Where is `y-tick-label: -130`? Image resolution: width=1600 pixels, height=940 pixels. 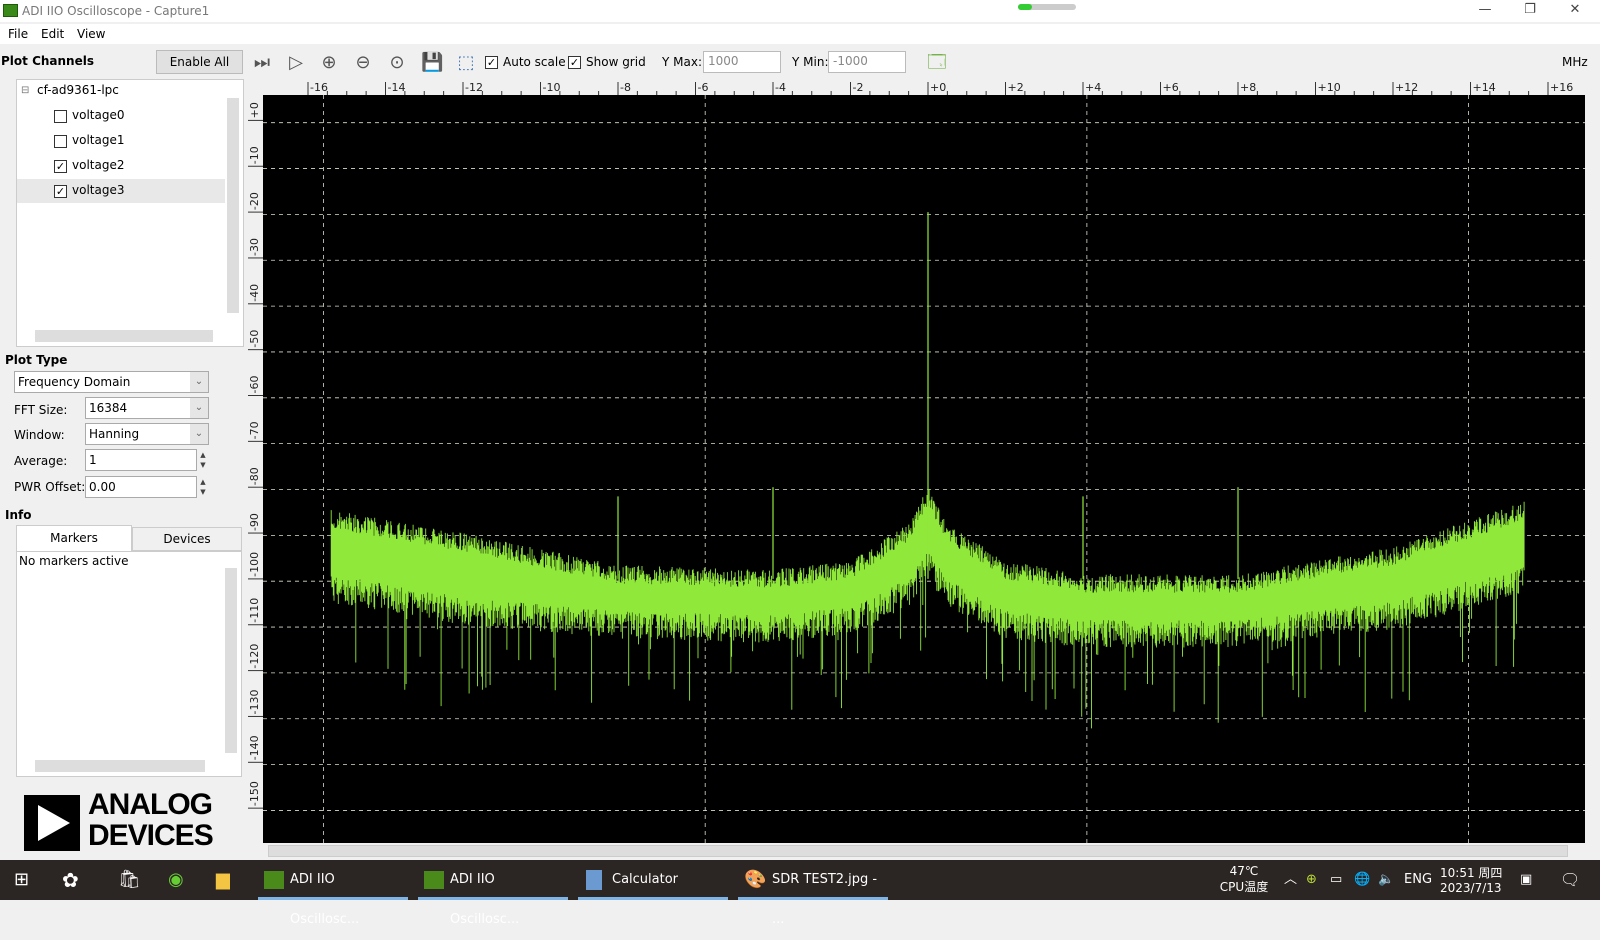
y-tick-label: -130 is located at coordinates (254, 701).